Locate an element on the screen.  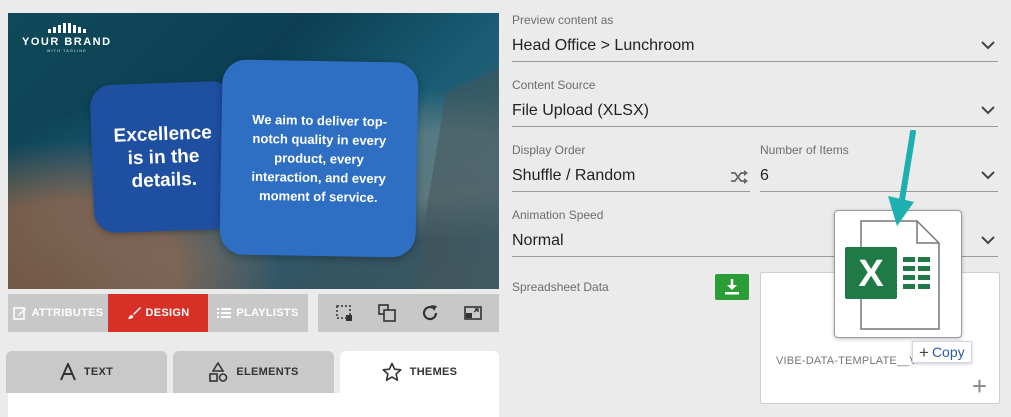
download-icon is located at coordinates (732, 287).